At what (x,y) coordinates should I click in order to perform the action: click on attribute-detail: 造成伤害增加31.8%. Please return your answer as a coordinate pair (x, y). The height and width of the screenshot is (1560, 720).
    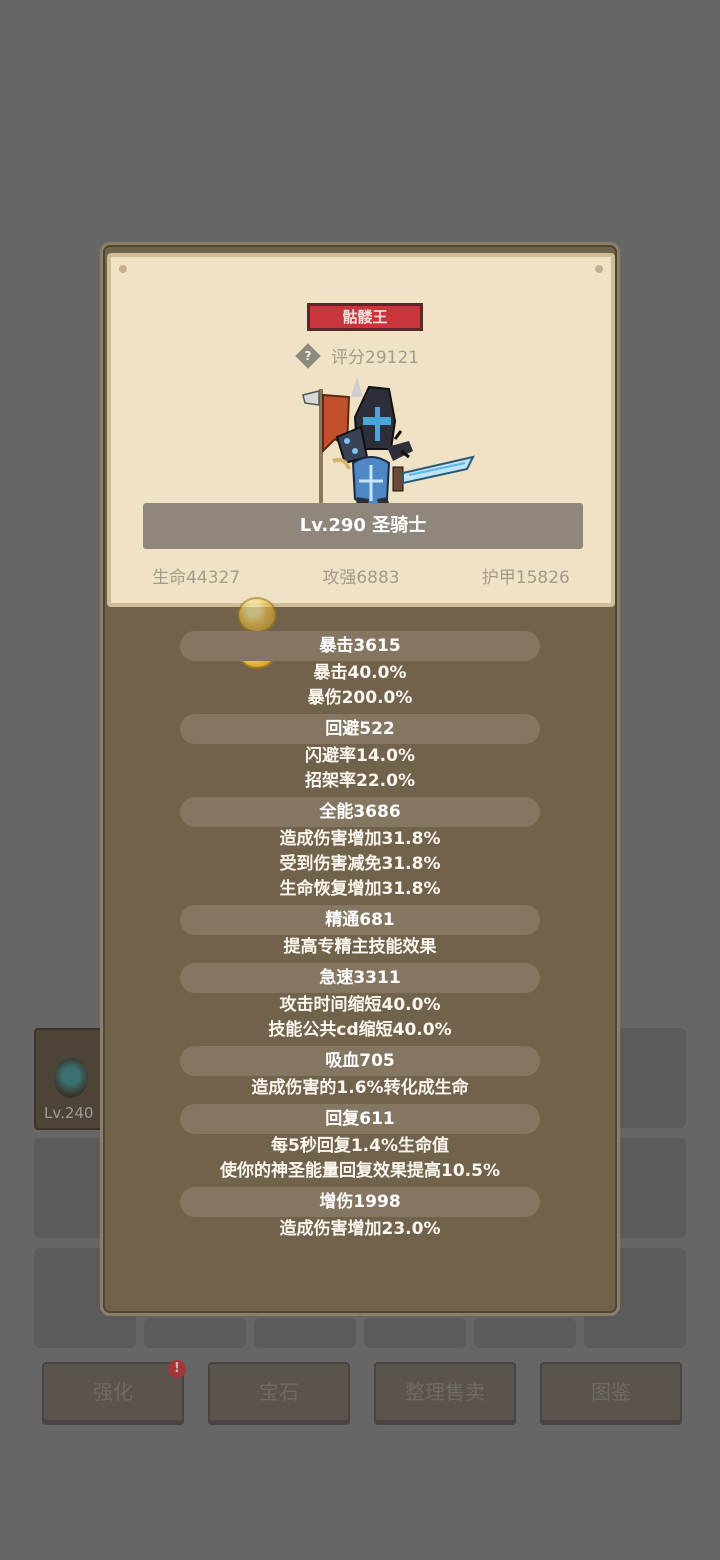
    Looking at the image, I should click on (360, 839).